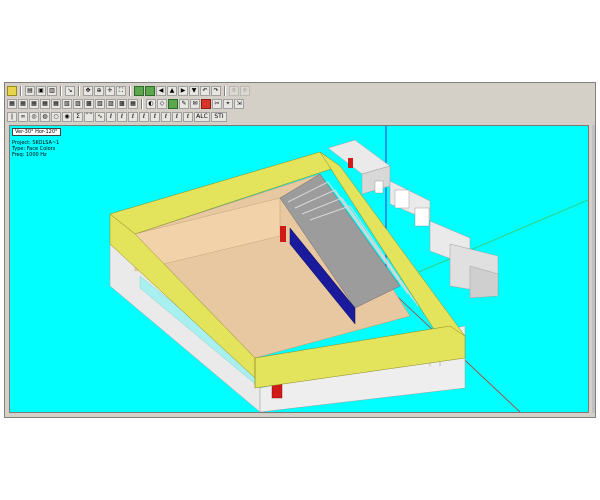 This screenshot has height=500, width=600. I want to click on toolbar-row-1: ▤ ▣ ▥ ↘ ✥ ⊕ ✛ ⛶ ◀ ▲ ▶ ▼ ↶ ↷ ☼ ☼, so click(127, 91).